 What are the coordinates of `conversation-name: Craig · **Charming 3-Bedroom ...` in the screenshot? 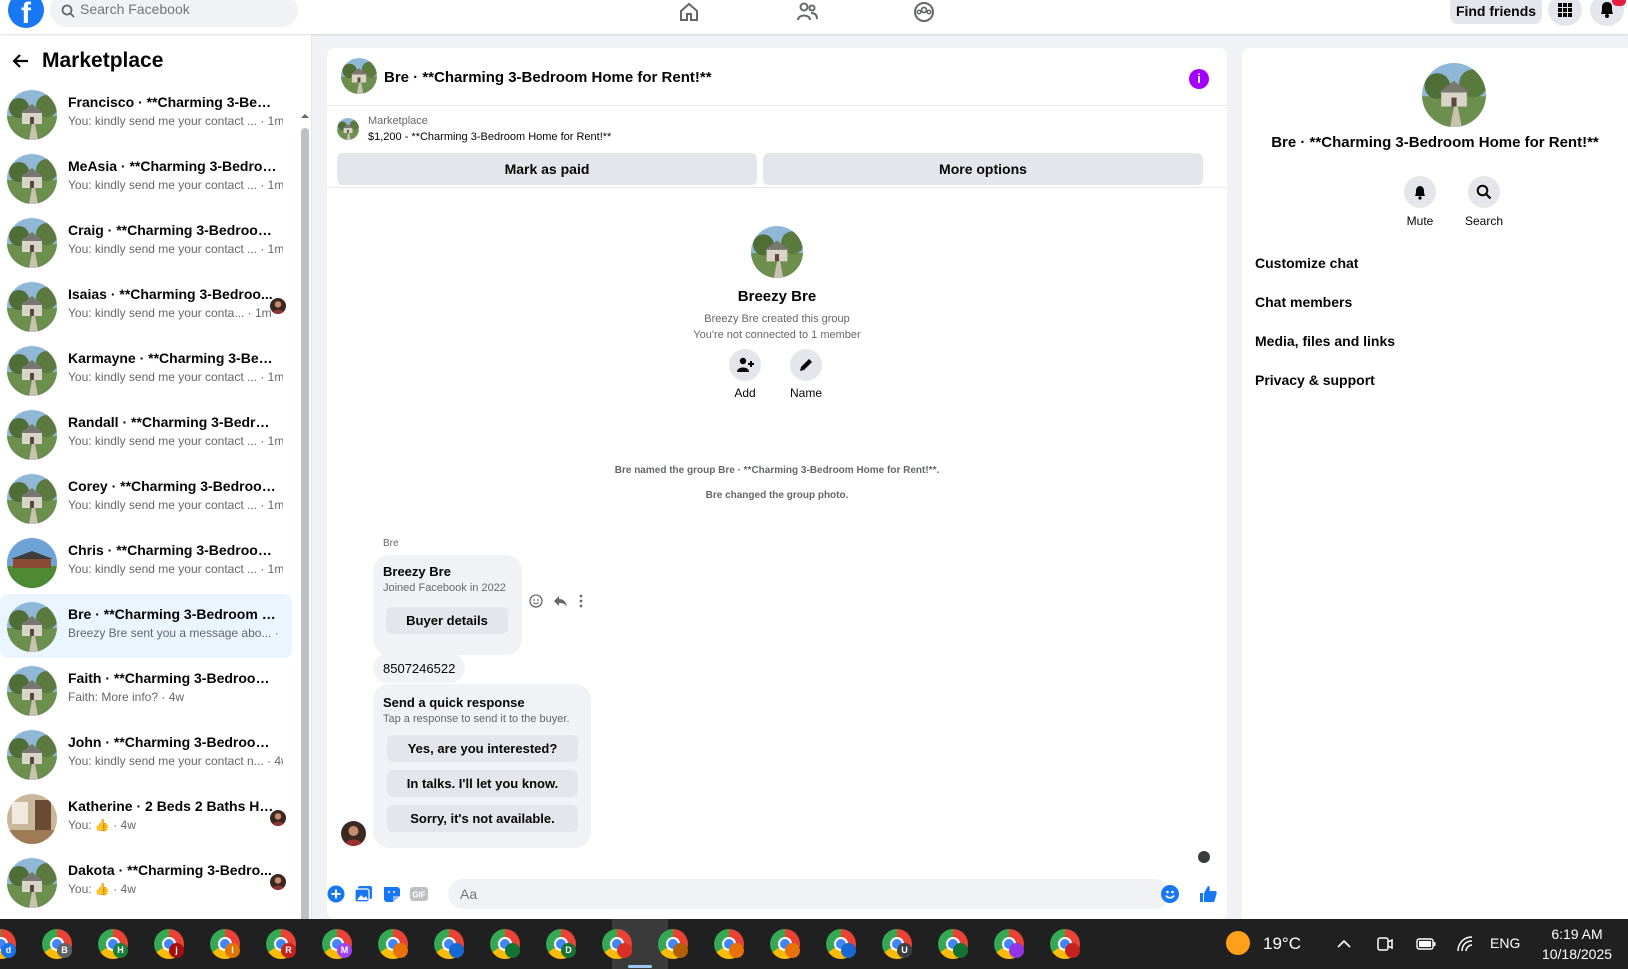 It's located at (173, 230).